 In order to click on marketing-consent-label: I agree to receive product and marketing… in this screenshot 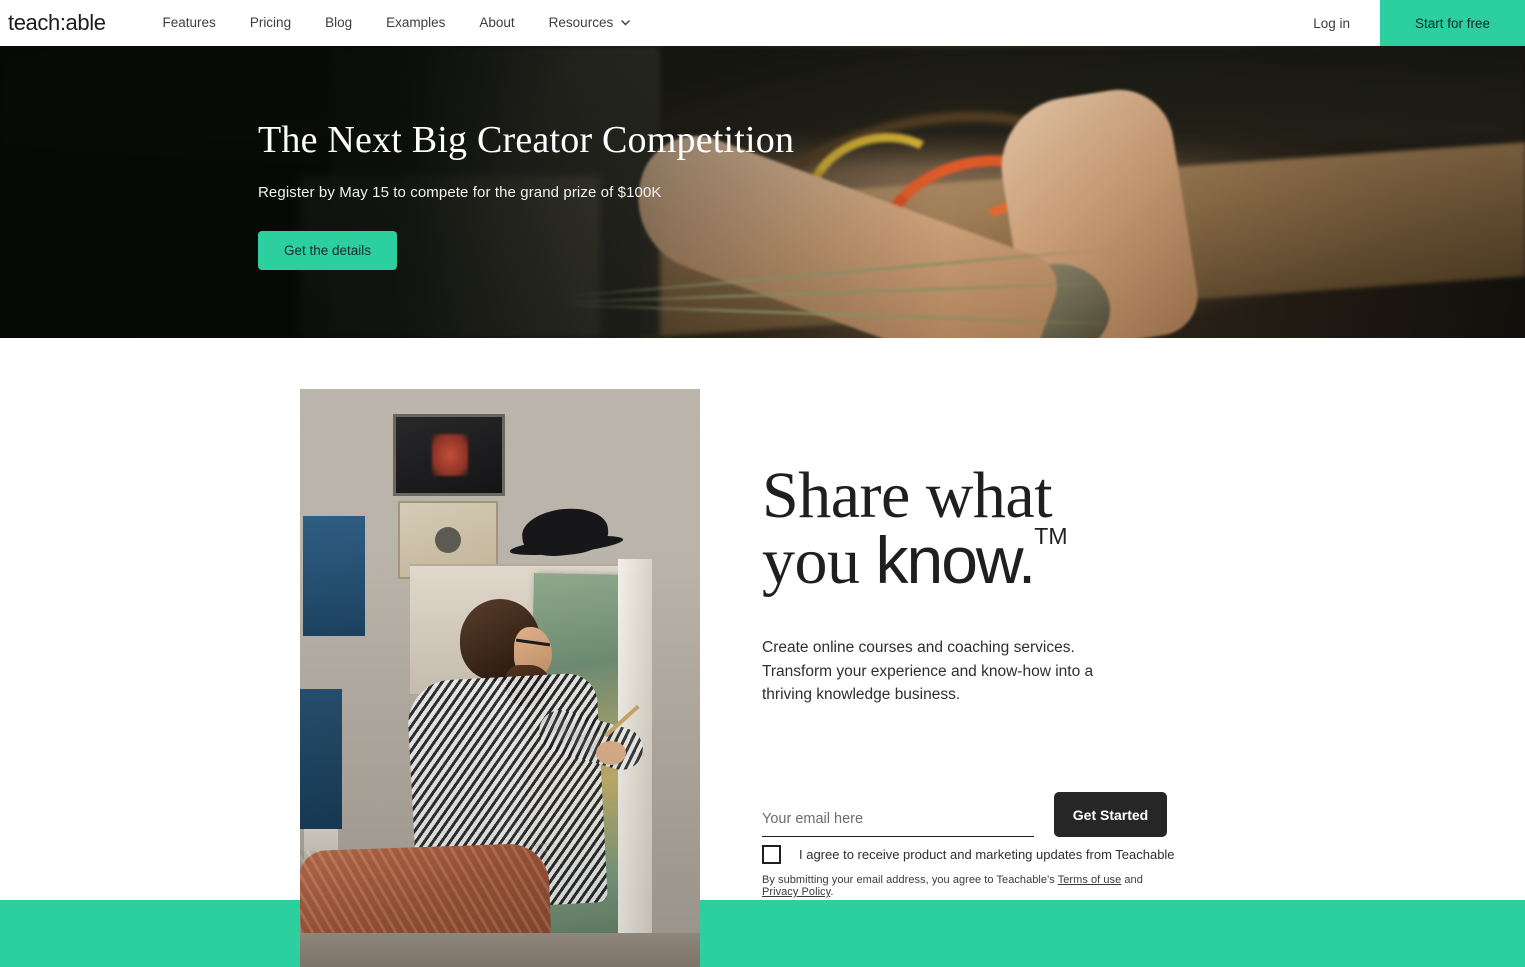, I will do `click(987, 854)`.